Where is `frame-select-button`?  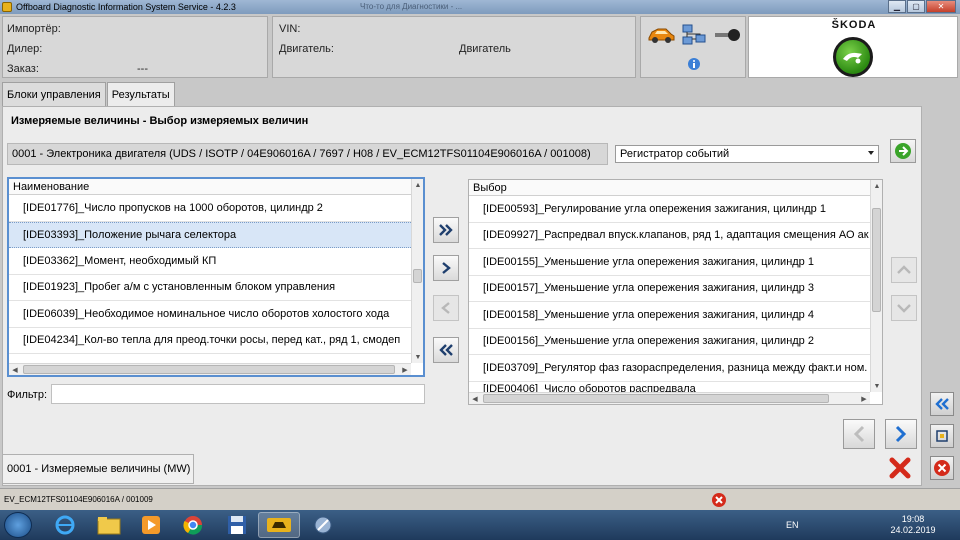 frame-select-button is located at coordinates (942, 436).